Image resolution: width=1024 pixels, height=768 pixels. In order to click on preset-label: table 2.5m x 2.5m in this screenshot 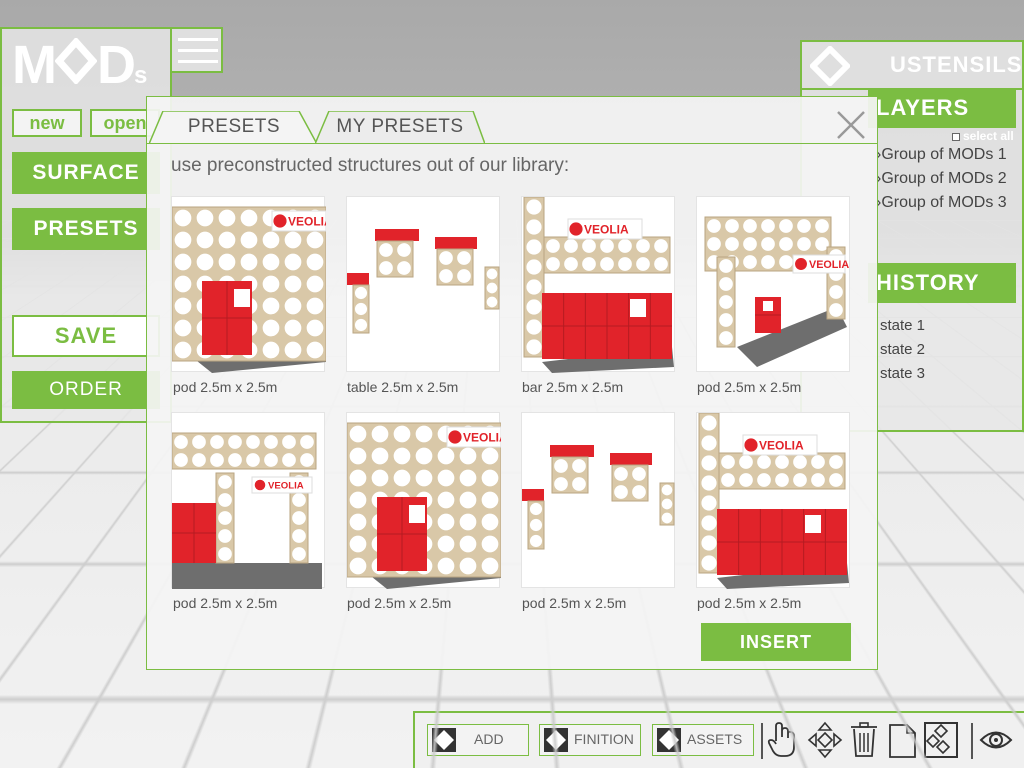, I will do `click(402, 387)`.